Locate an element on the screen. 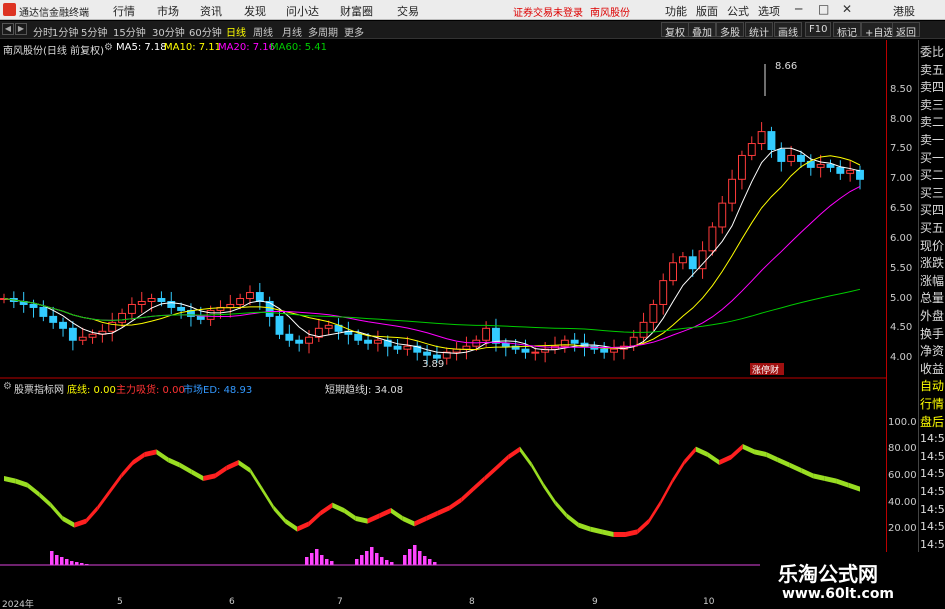 The height and width of the screenshot is (609, 945). ma60-label: MA60: 5.41 is located at coordinates (299, 47).